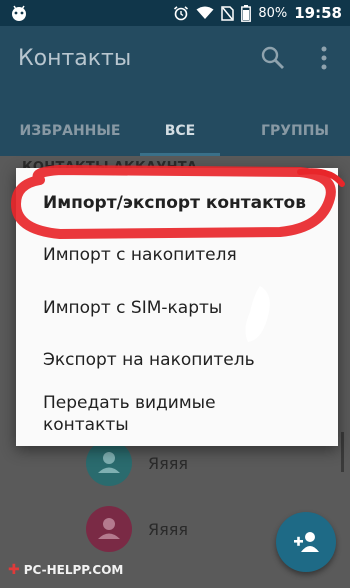 The height and width of the screenshot is (588, 350). Describe the element at coordinates (177, 360) in the screenshot. I see `menu-item-export-storage: Экспорт на накопитель` at that location.